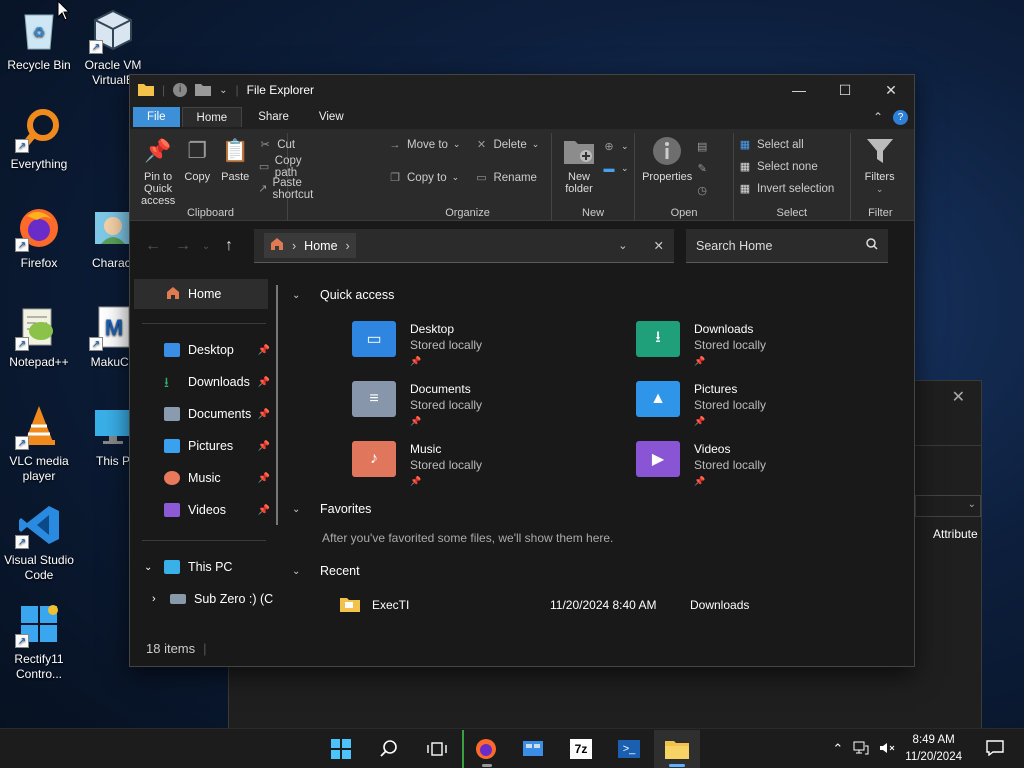 The width and height of the screenshot is (1024, 768). What do you see at coordinates (39, 129) in the screenshot?
I see `everything-search-icon: ↗` at bounding box center [39, 129].